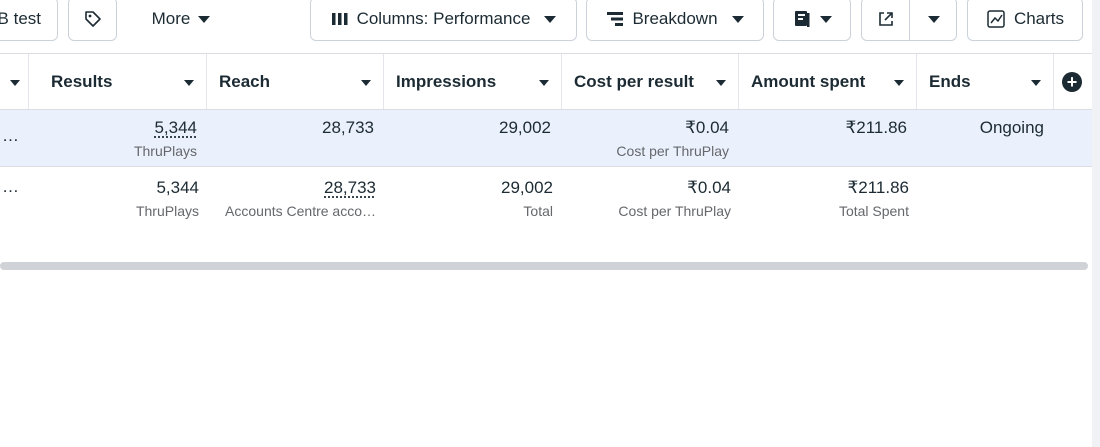 The image size is (1100, 447). I want to click on column-header-results: Results, so click(118, 81).